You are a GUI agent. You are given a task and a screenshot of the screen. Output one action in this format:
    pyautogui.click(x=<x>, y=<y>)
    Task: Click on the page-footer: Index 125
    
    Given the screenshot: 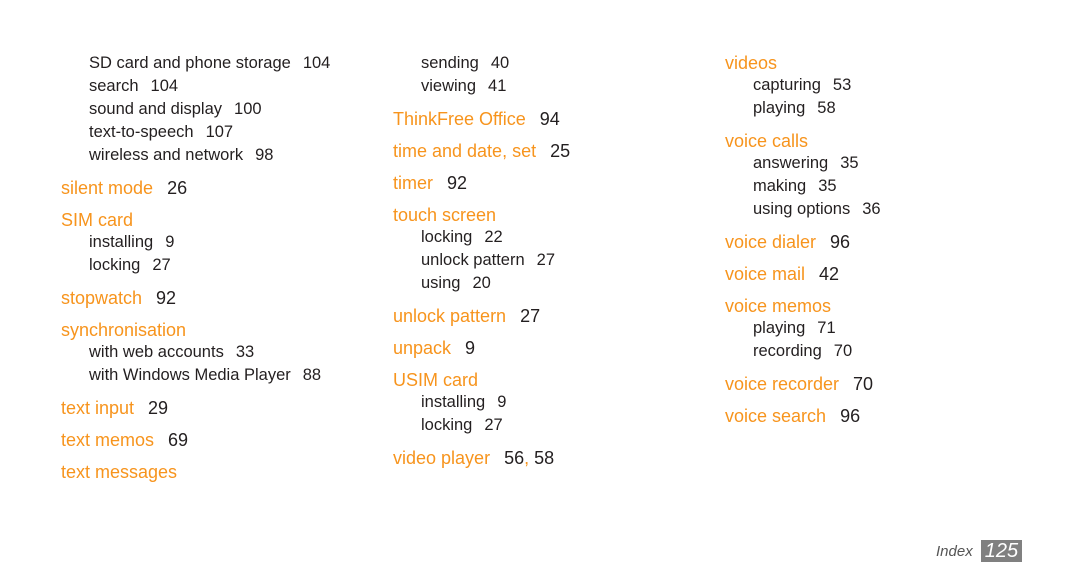 What is the action you would take?
    pyautogui.click(x=979, y=551)
    